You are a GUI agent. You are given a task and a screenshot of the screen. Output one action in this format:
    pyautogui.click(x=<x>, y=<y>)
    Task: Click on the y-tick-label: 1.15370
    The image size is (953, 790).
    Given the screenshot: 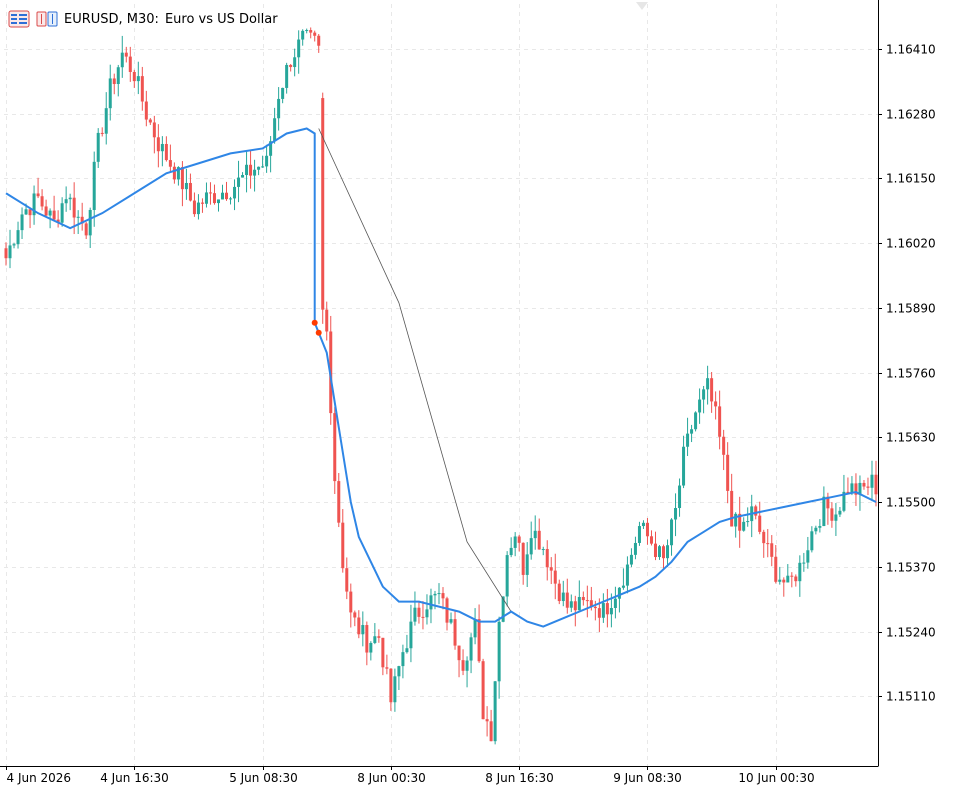 What is the action you would take?
    pyautogui.click(x=911, y=568)
    